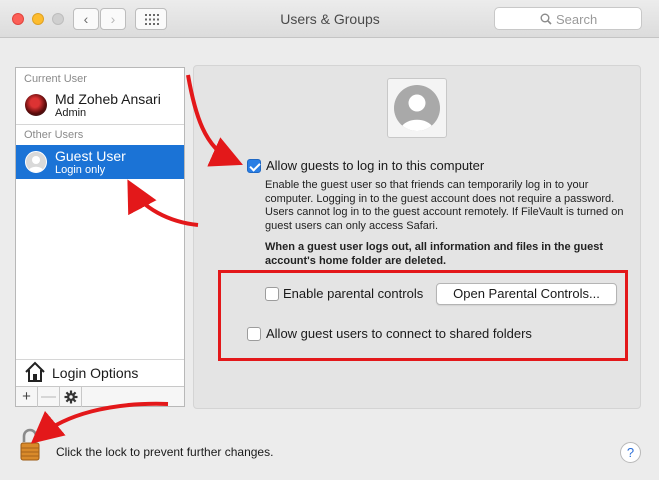 The image size is (659, 480). I want to click on login-options-label: Login Options, so click(95, 373).